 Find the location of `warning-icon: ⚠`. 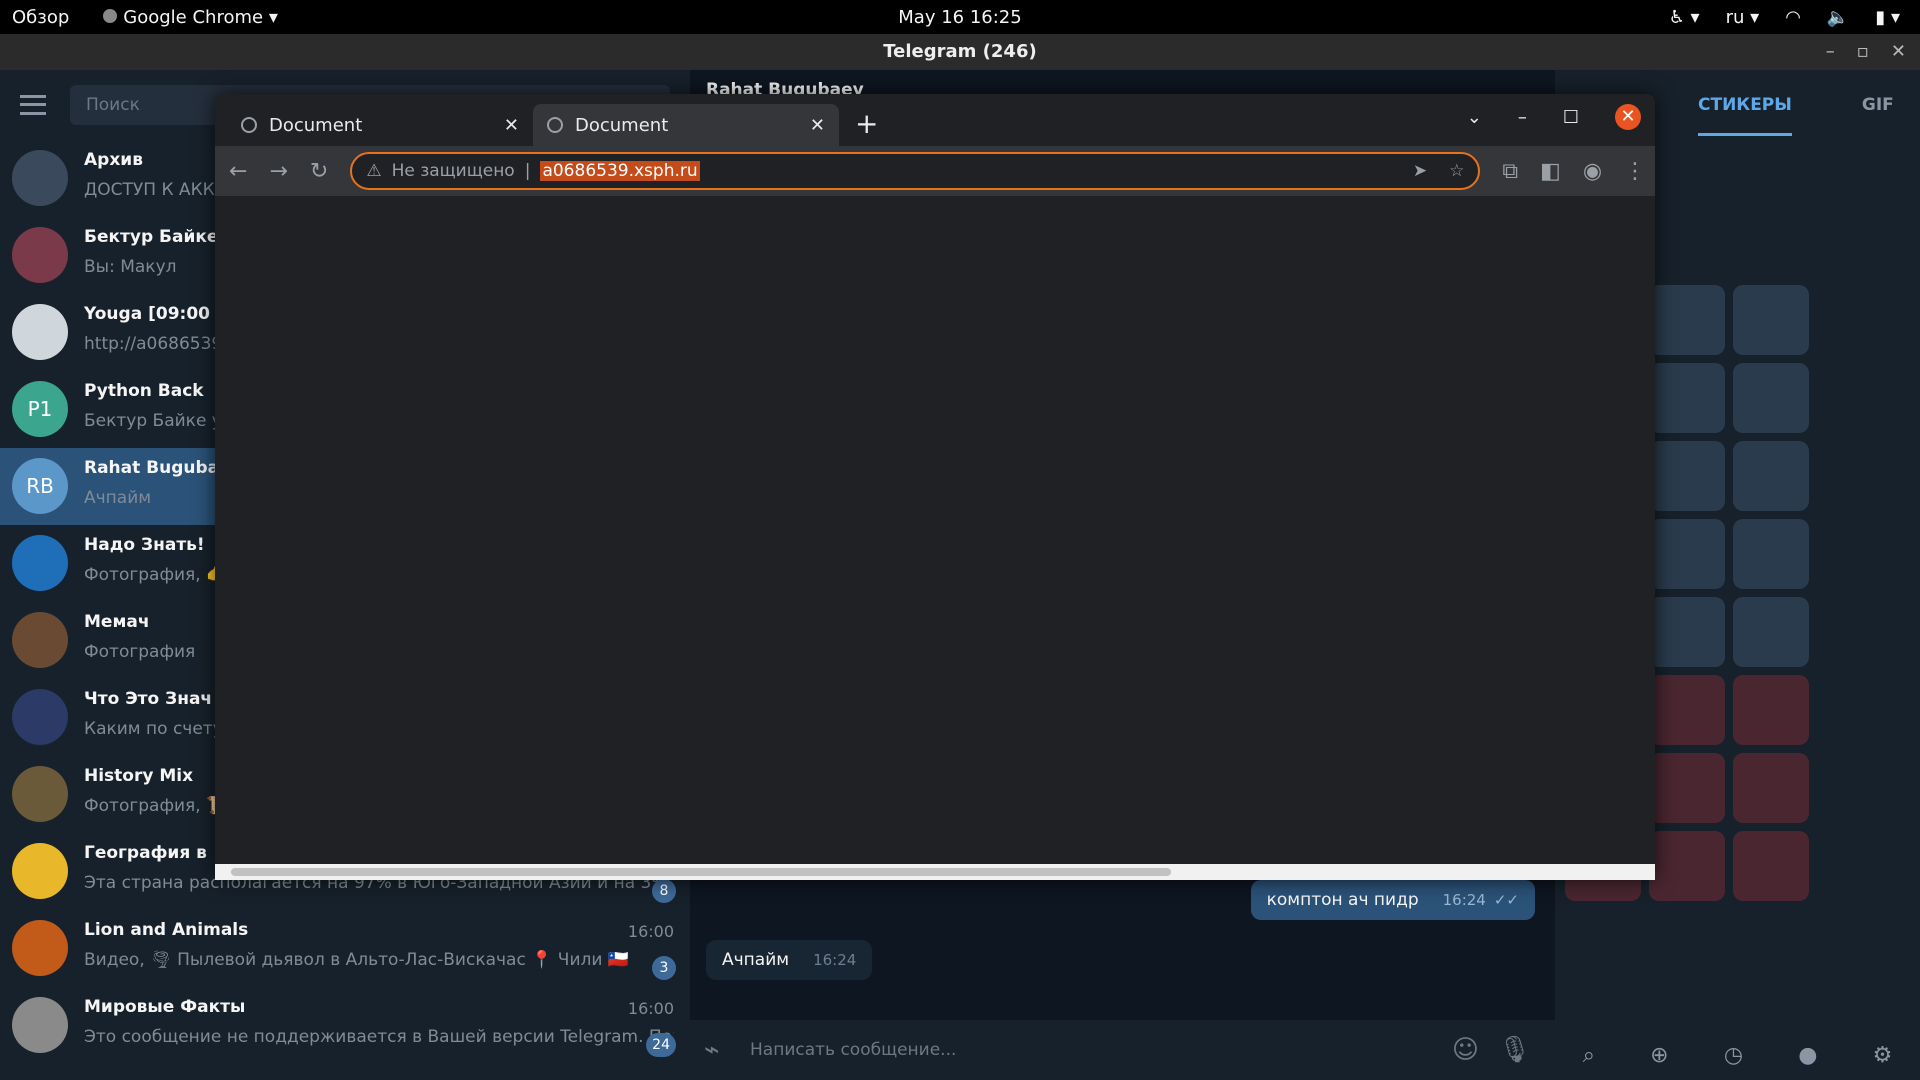

warning-icon: ⚠ is located at coordinates (374, 171).